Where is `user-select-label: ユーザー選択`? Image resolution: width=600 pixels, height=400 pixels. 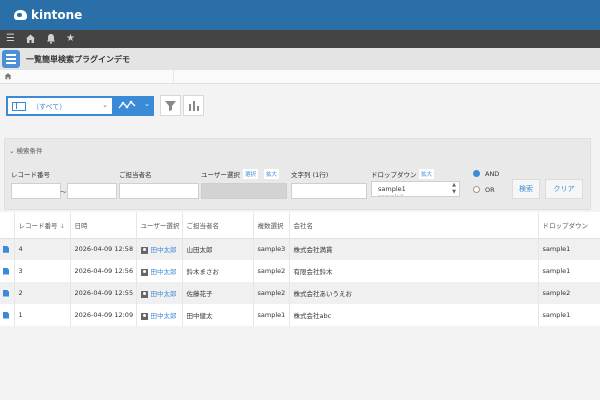 user-select-label: ユーザー選択 is located at coordinates (220, 175).